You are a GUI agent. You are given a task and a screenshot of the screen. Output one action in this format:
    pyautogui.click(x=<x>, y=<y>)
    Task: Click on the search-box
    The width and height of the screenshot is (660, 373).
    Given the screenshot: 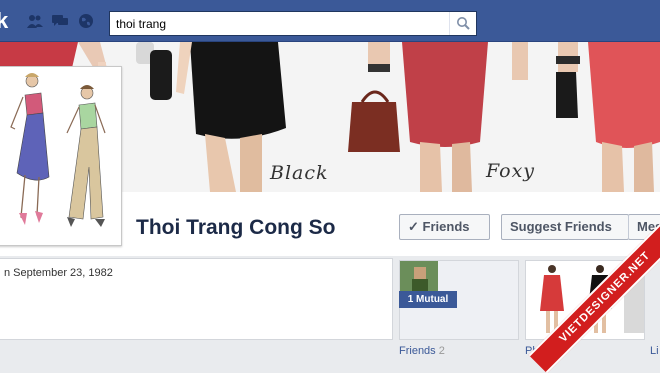 What is the action you would take?
    pyautogui.click(x=293, y=23)
    